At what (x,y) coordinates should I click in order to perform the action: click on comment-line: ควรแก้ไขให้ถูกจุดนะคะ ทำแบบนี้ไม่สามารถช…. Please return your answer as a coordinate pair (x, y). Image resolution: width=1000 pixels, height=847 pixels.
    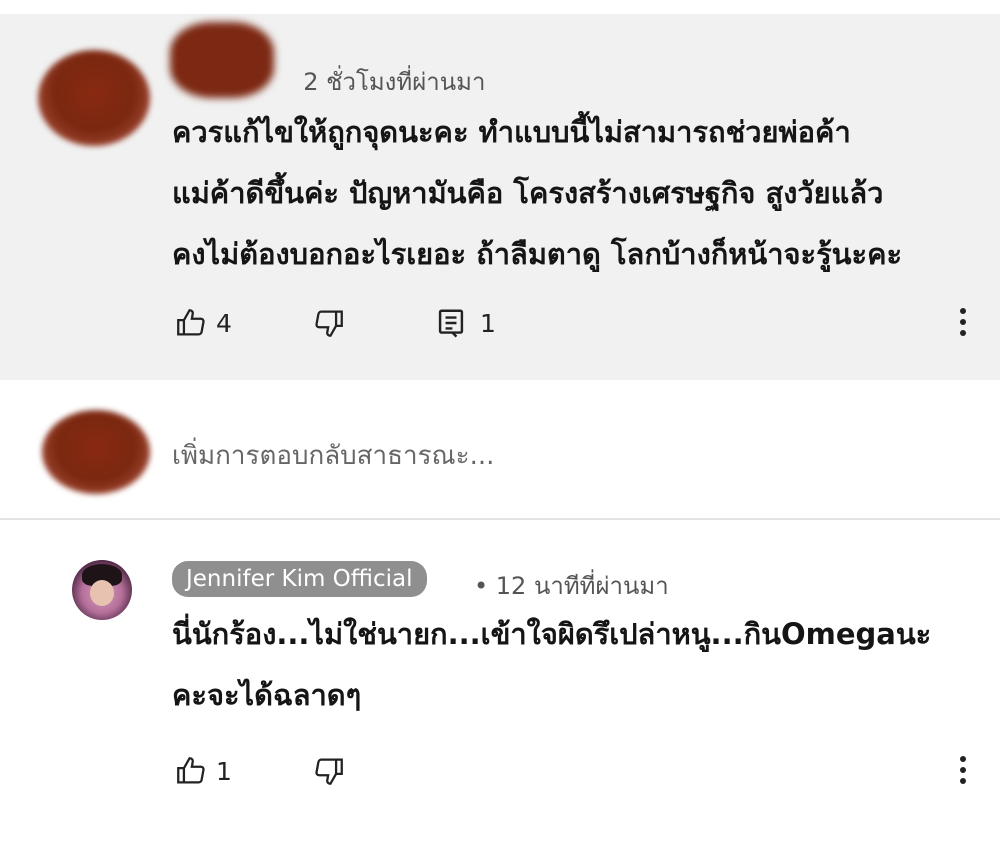
    Looking at the image, I should click on (511, 132).